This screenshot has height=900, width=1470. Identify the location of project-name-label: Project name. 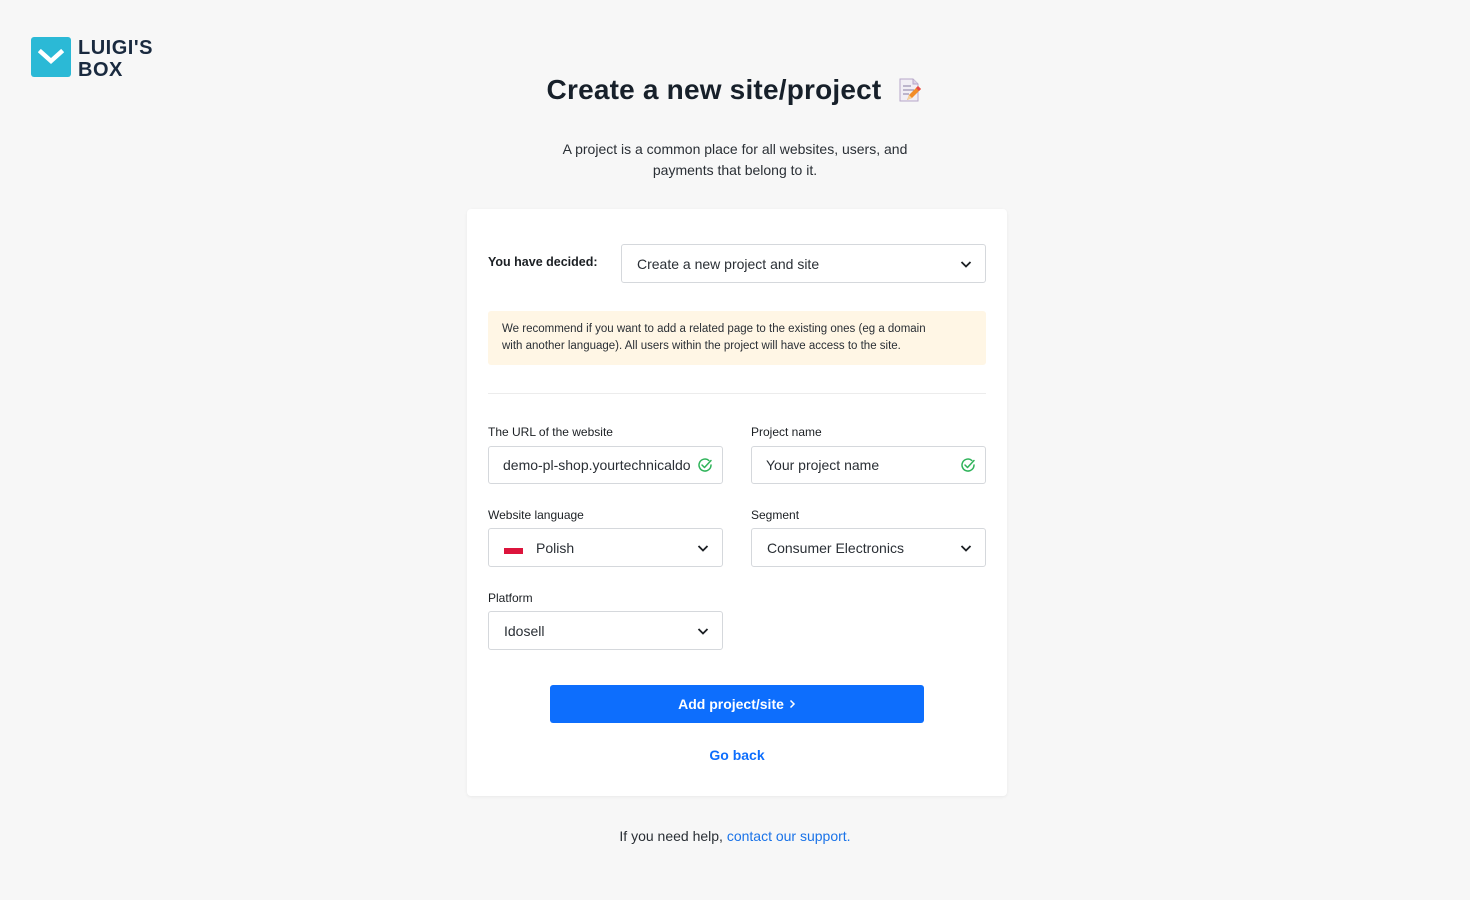
(786, 432).